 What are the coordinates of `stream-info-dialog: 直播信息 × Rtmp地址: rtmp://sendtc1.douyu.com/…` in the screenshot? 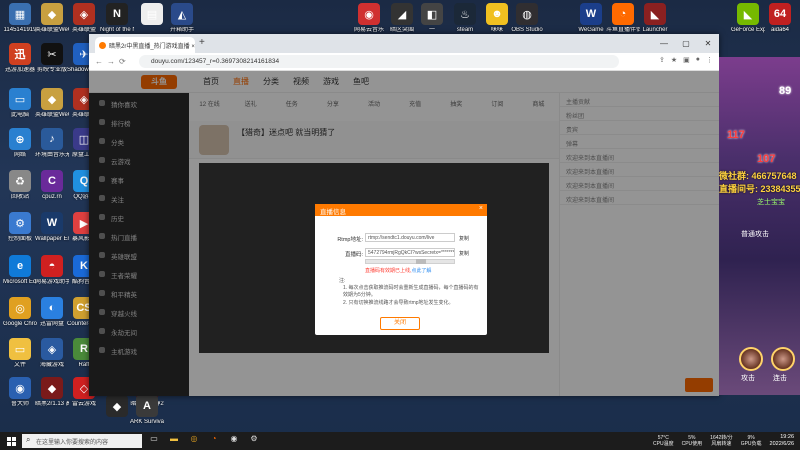 It's located at (401, 269).